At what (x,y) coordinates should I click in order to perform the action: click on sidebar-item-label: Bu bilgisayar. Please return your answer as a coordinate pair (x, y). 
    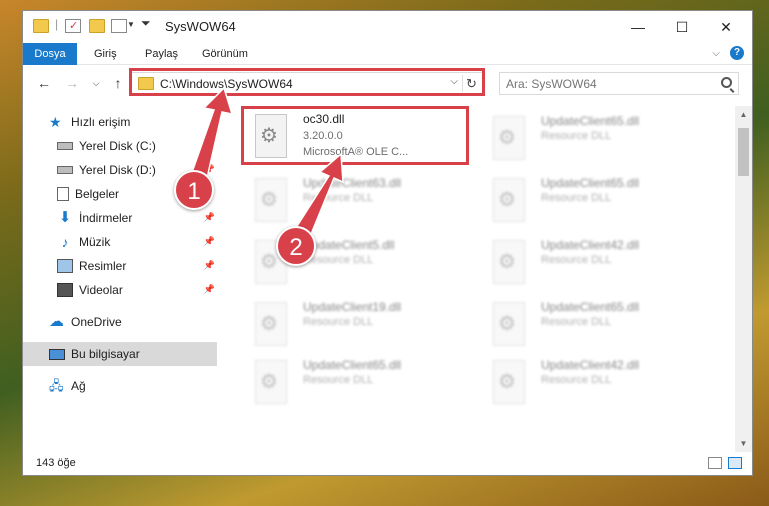
    Looking at the image, I should click on (105, 354).